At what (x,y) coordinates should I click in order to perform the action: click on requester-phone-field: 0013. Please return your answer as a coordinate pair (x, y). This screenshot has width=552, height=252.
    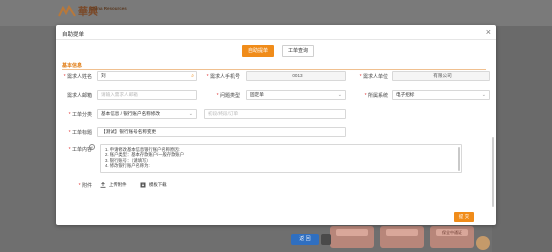
    Looking at the image, I should click on (296, 76).